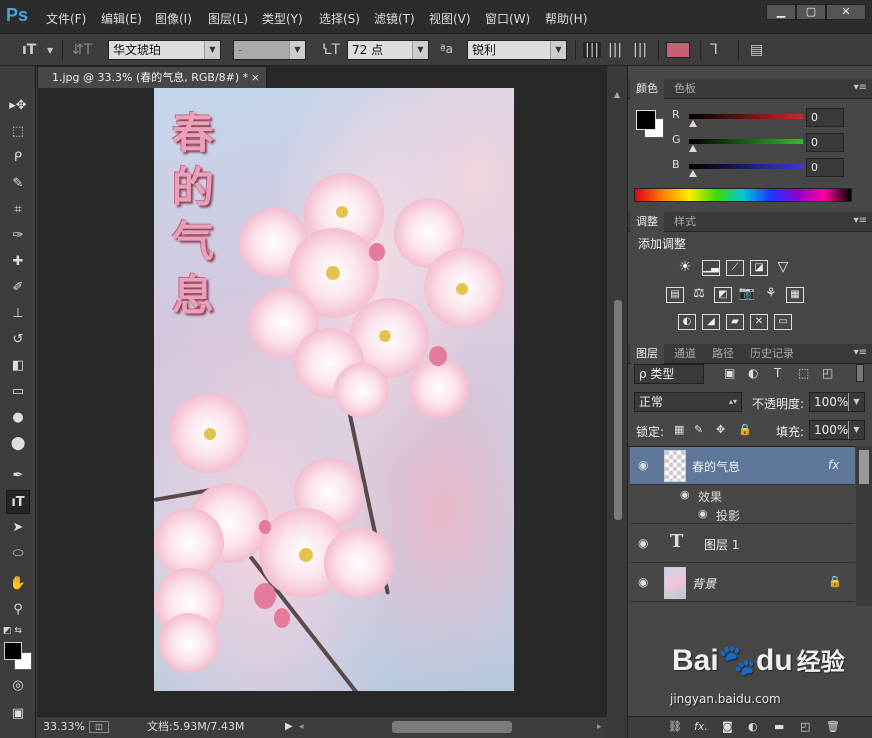  What do you see at coordinates (18, 554) in the screenshot?
I see `ellipse-tool-icon: ⬭` at bounding box center [18, 554].